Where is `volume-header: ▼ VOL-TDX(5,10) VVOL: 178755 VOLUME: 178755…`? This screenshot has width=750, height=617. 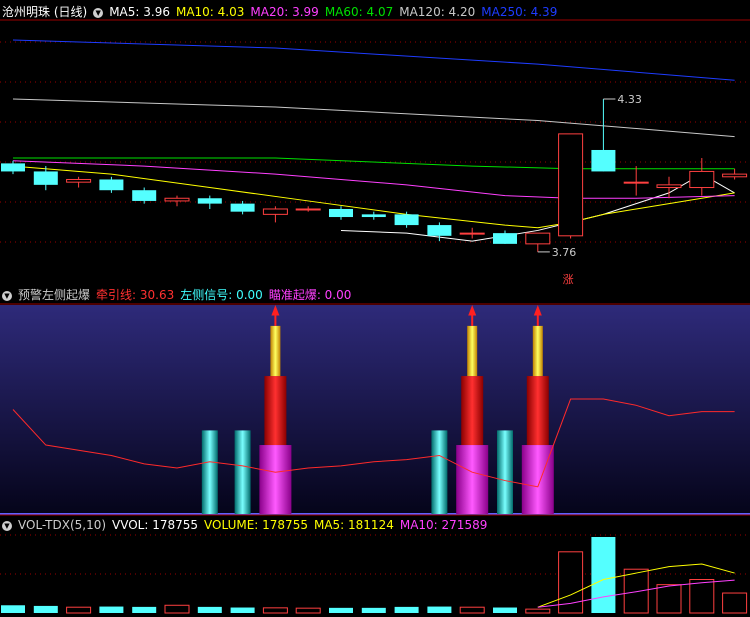 volume-header: ▼ VOL-TDX(5,10) VVOL: 178755 VOLUME: 178755… is located at coordinates (250, 525).